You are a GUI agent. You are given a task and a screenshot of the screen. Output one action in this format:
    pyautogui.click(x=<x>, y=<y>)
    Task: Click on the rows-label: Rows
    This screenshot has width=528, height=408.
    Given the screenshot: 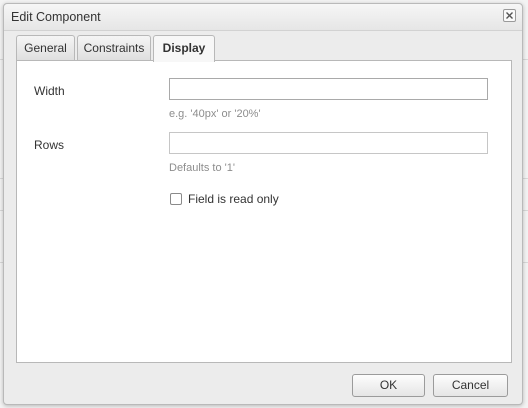 What is the action you would take?
    pyautogui.click(x=49, y=145)
    